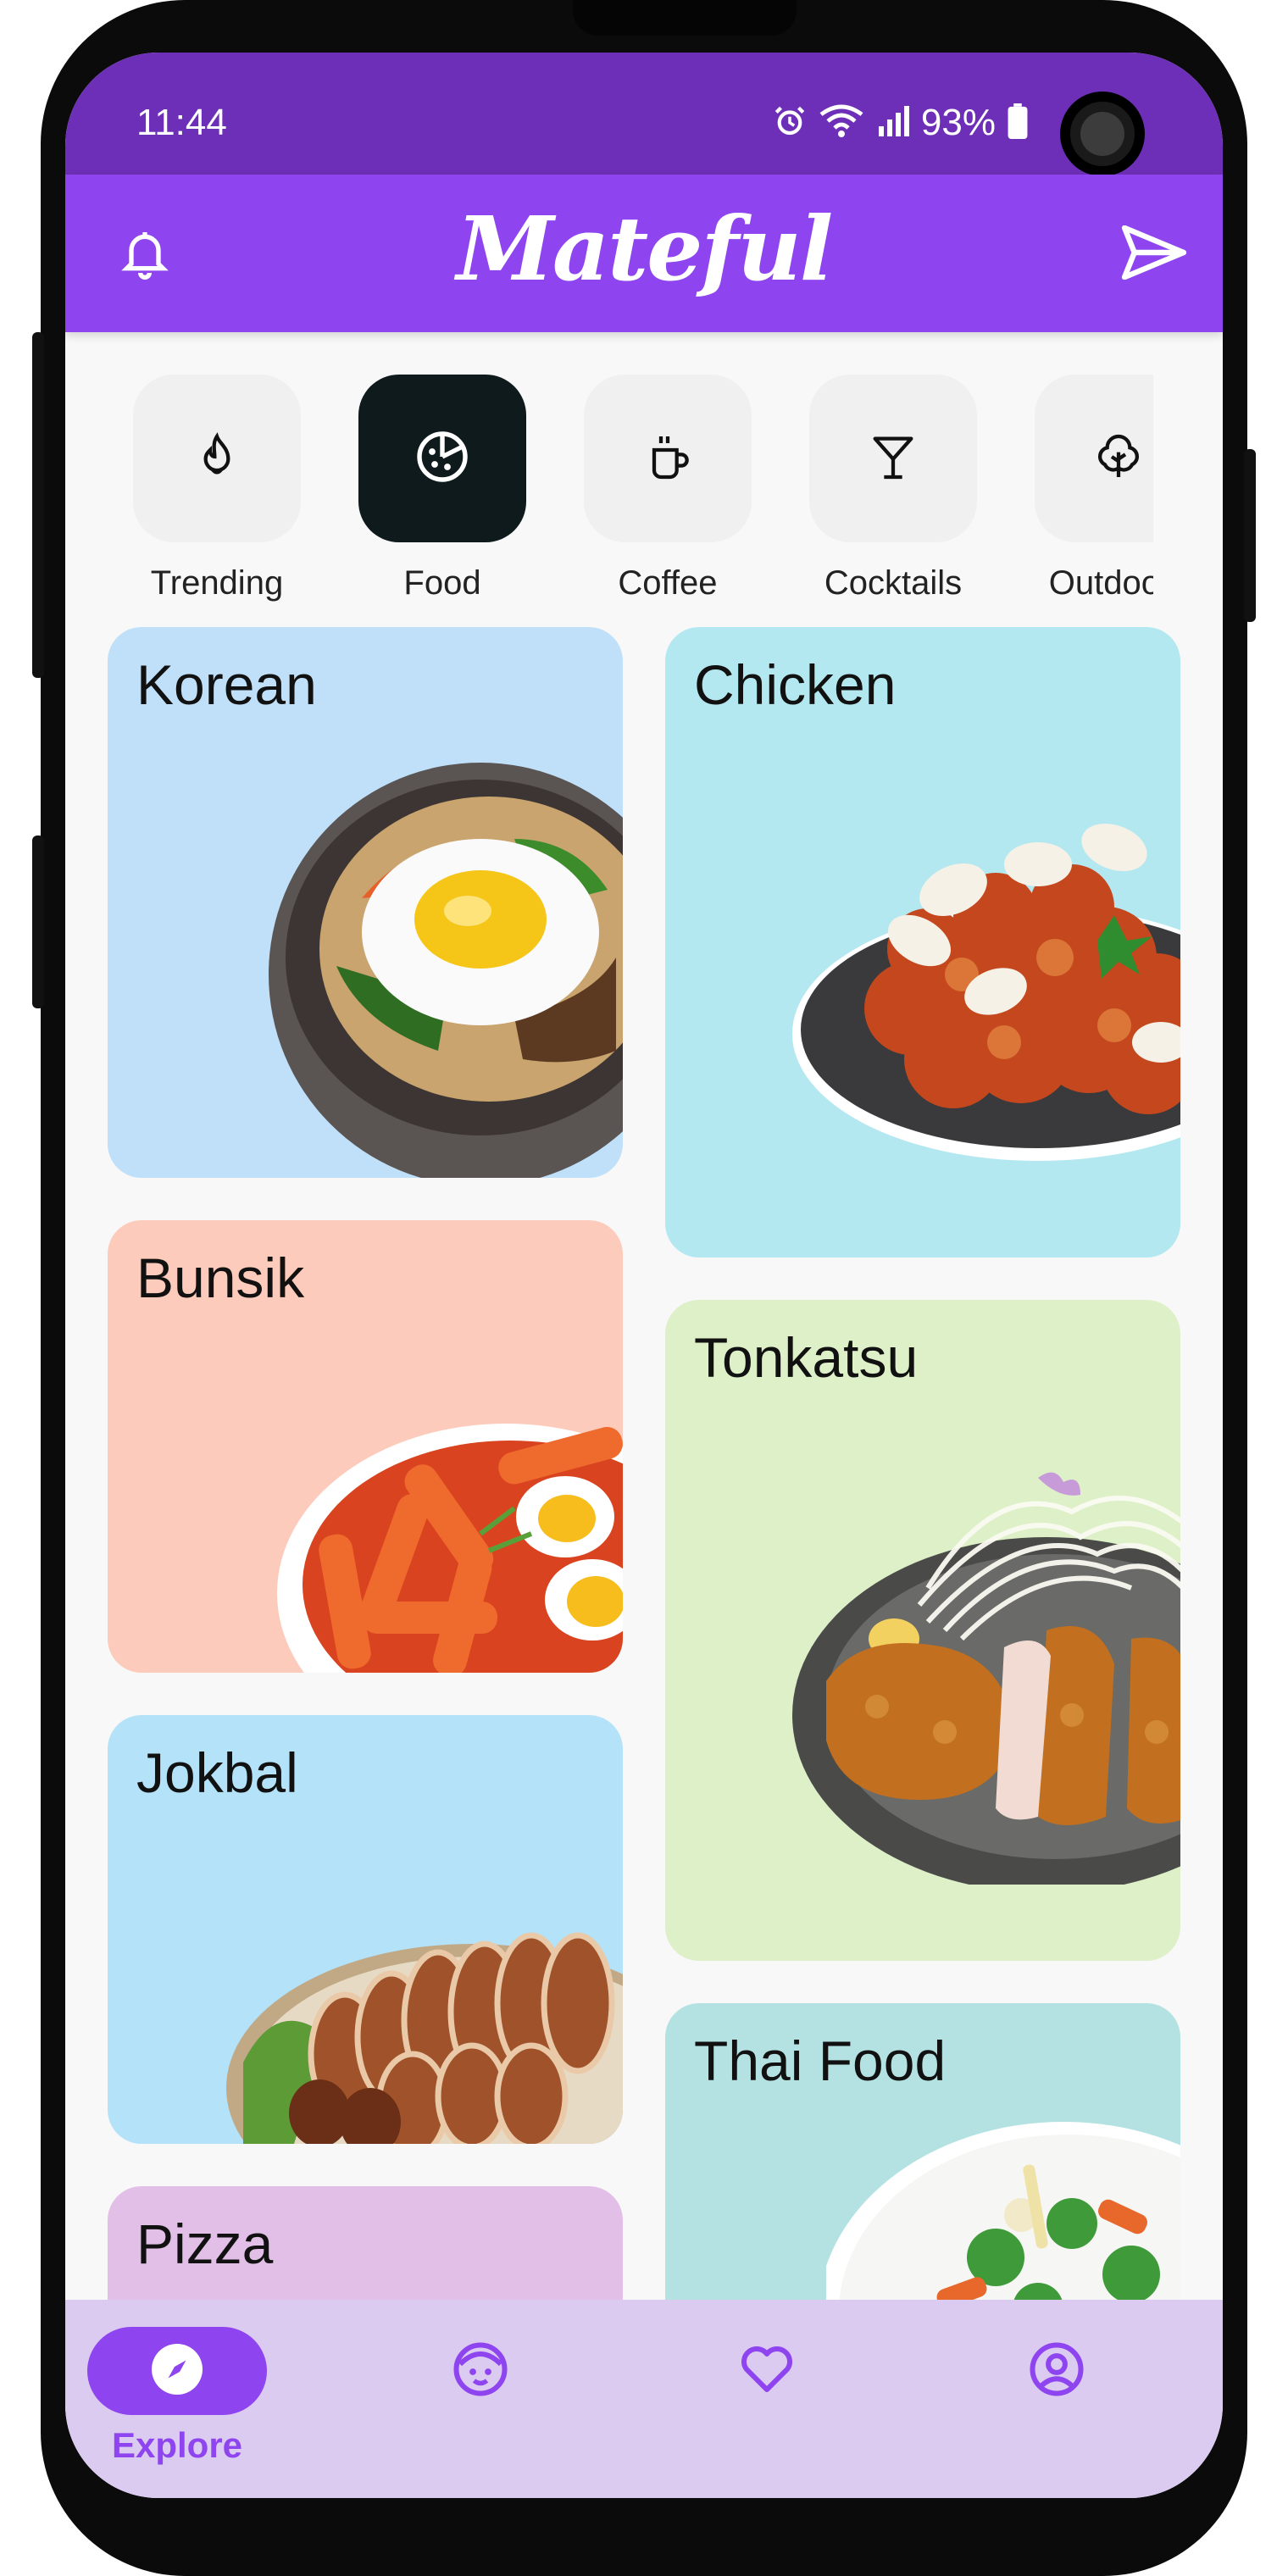  I want to click on card-tonkatsu: Tonkatsu, so click(922, 1630).